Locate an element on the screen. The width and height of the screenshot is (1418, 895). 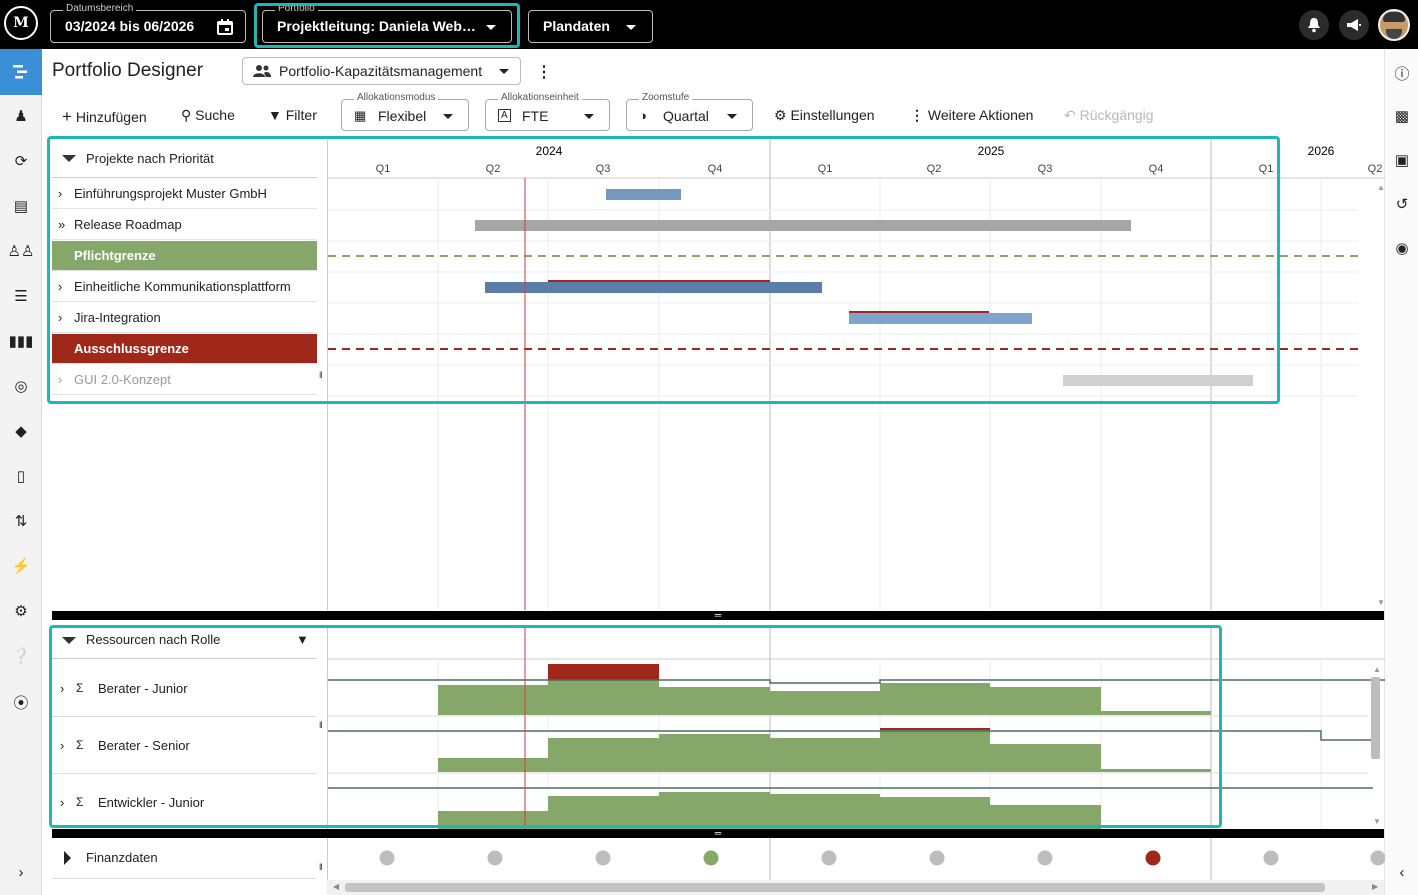
capacity-bars-senior-consultant is located at coordinates (824, 751).